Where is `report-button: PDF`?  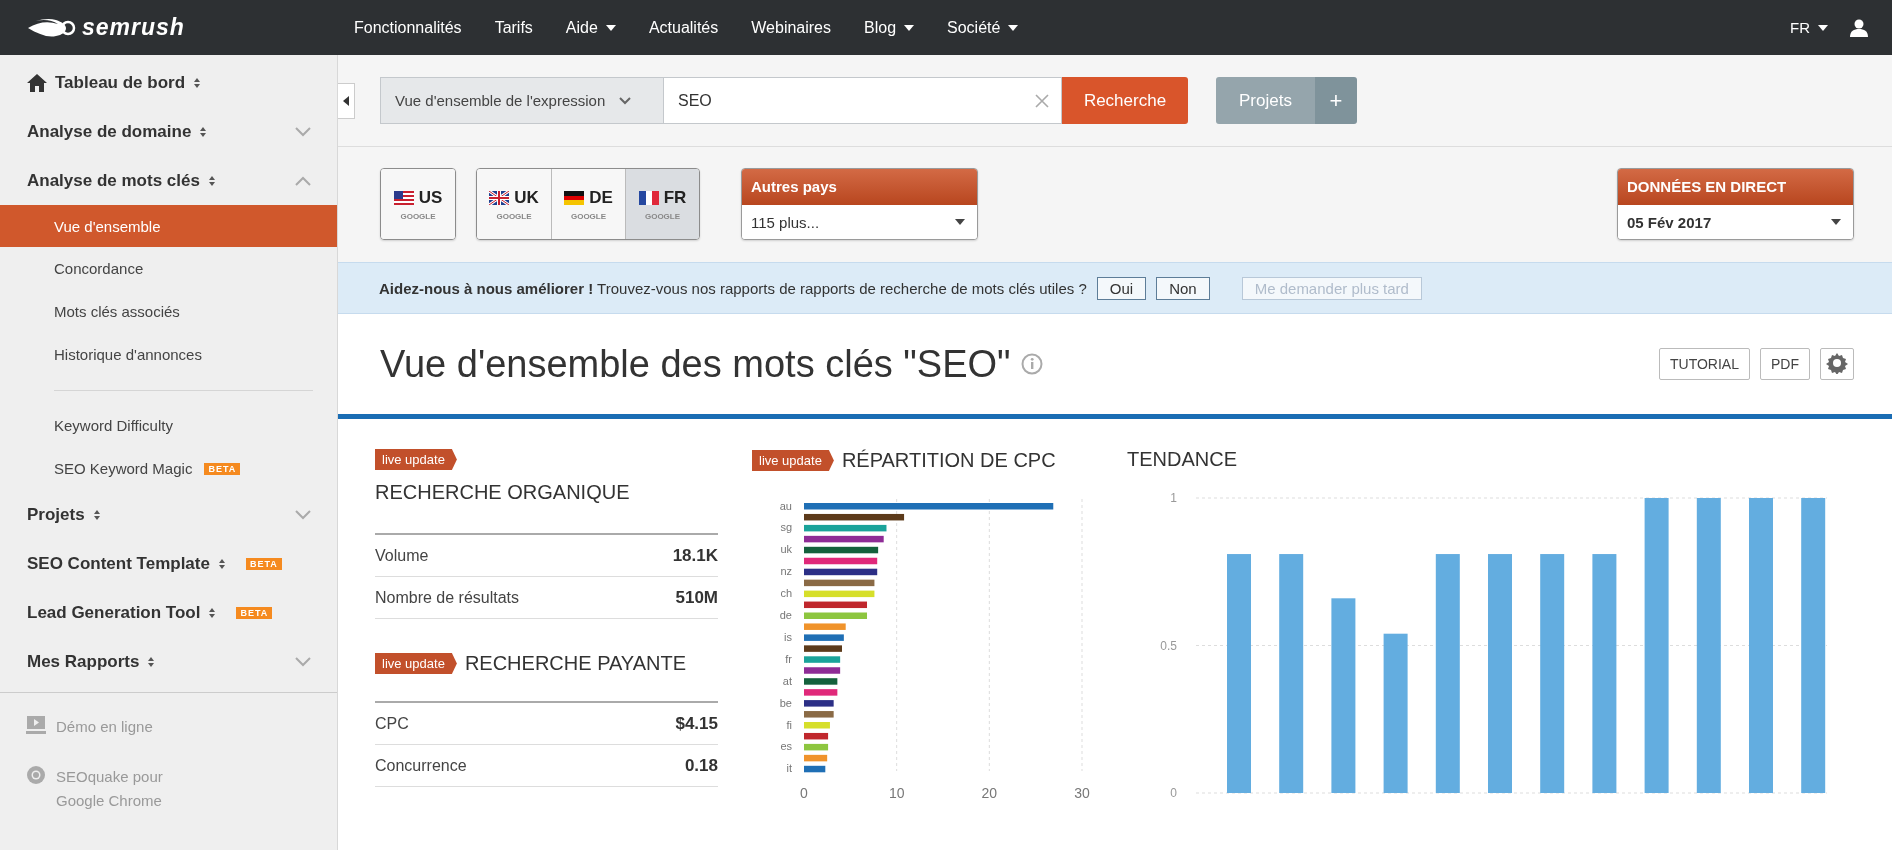
report-button: PDF is located at coordinates (1785, 364).